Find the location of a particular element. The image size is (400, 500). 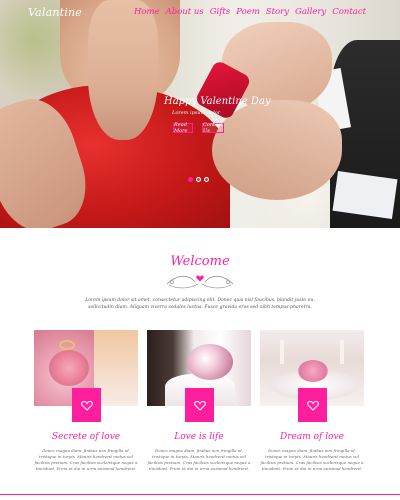

nav-item-home: Home is located at coordinates (147, 12).